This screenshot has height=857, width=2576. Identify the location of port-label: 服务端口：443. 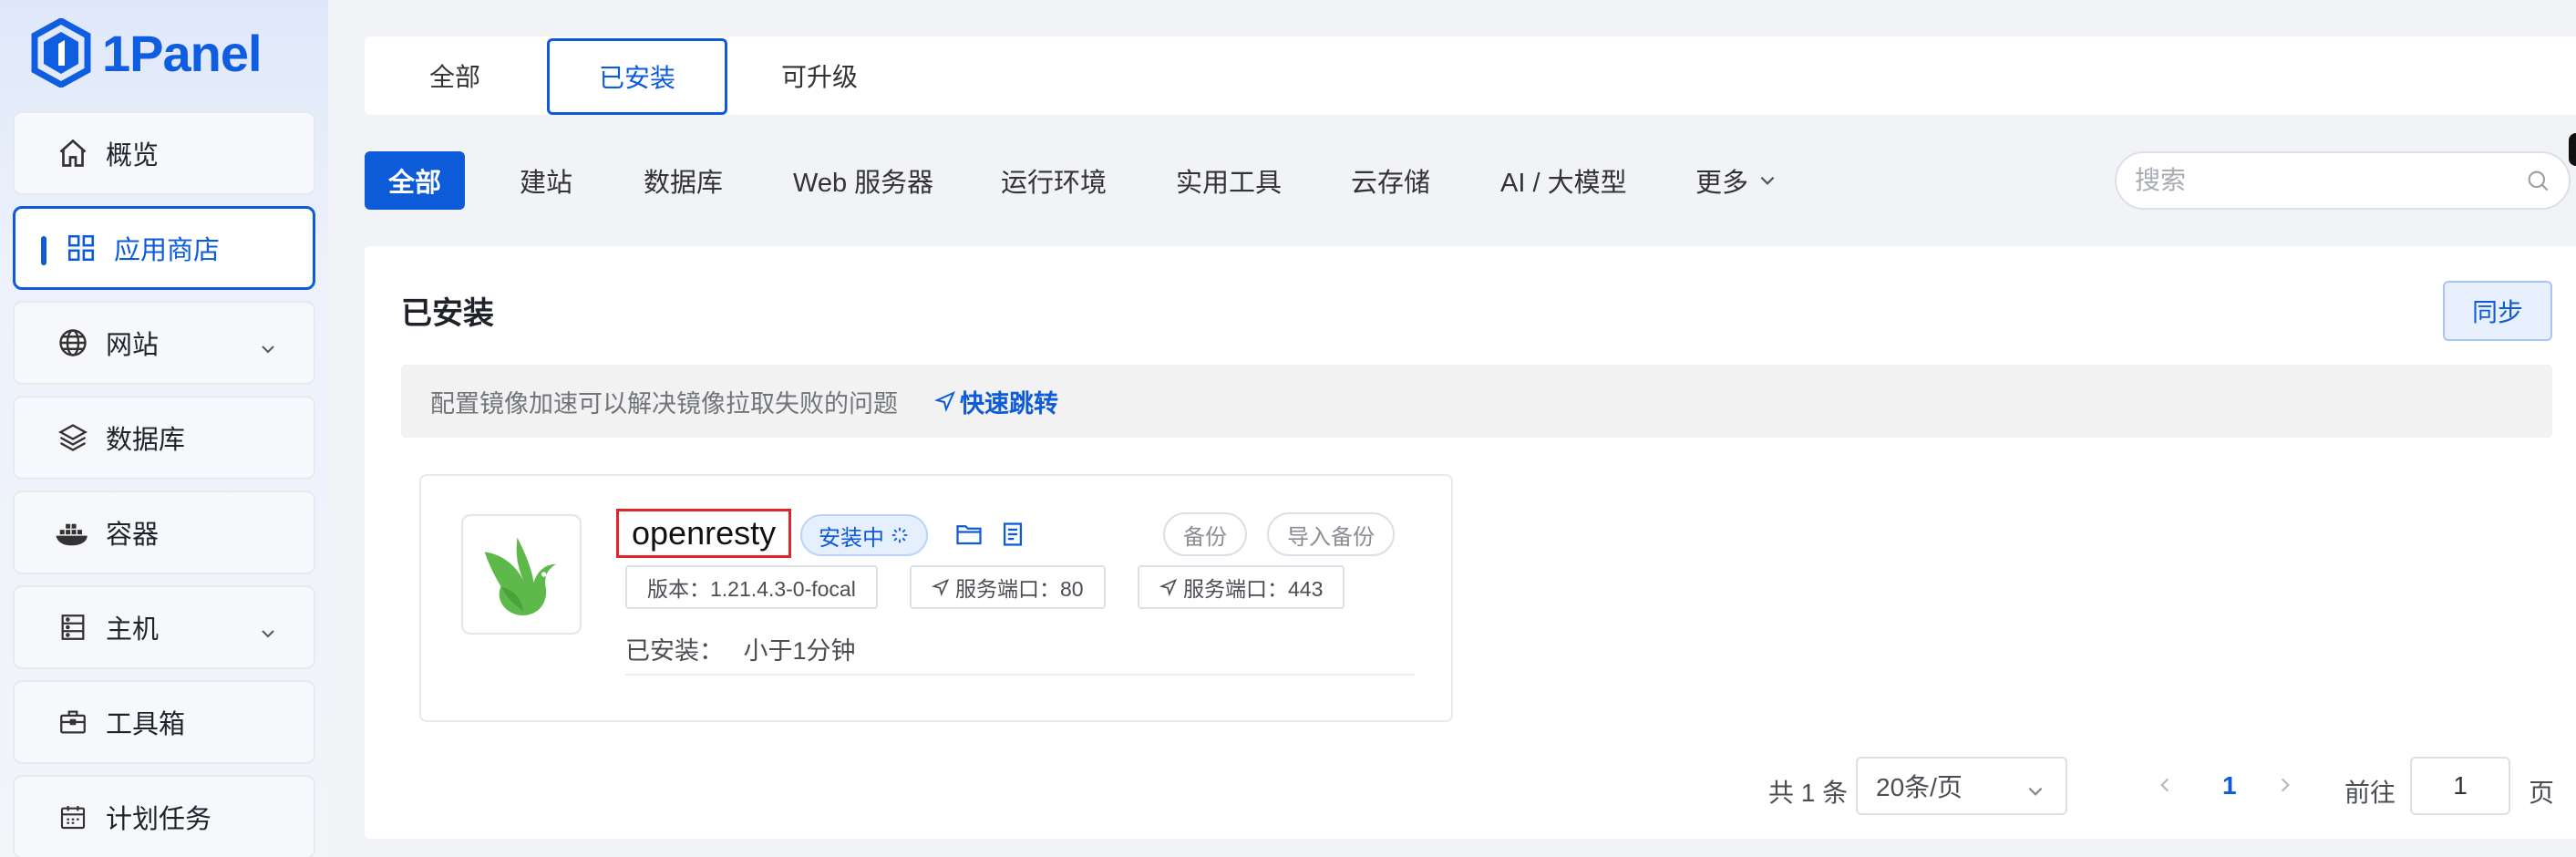
(1253, 589).